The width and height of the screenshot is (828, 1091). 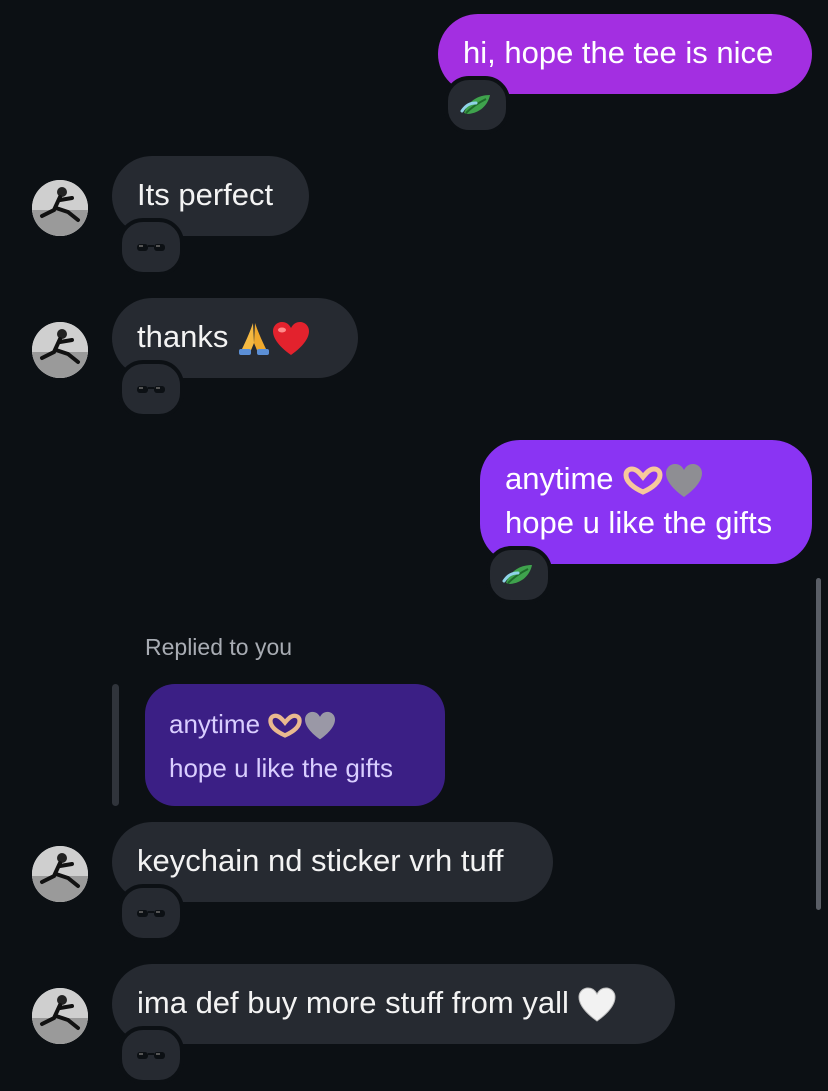 I want to click on red-heart-emoji, so click(x=290, y=338).